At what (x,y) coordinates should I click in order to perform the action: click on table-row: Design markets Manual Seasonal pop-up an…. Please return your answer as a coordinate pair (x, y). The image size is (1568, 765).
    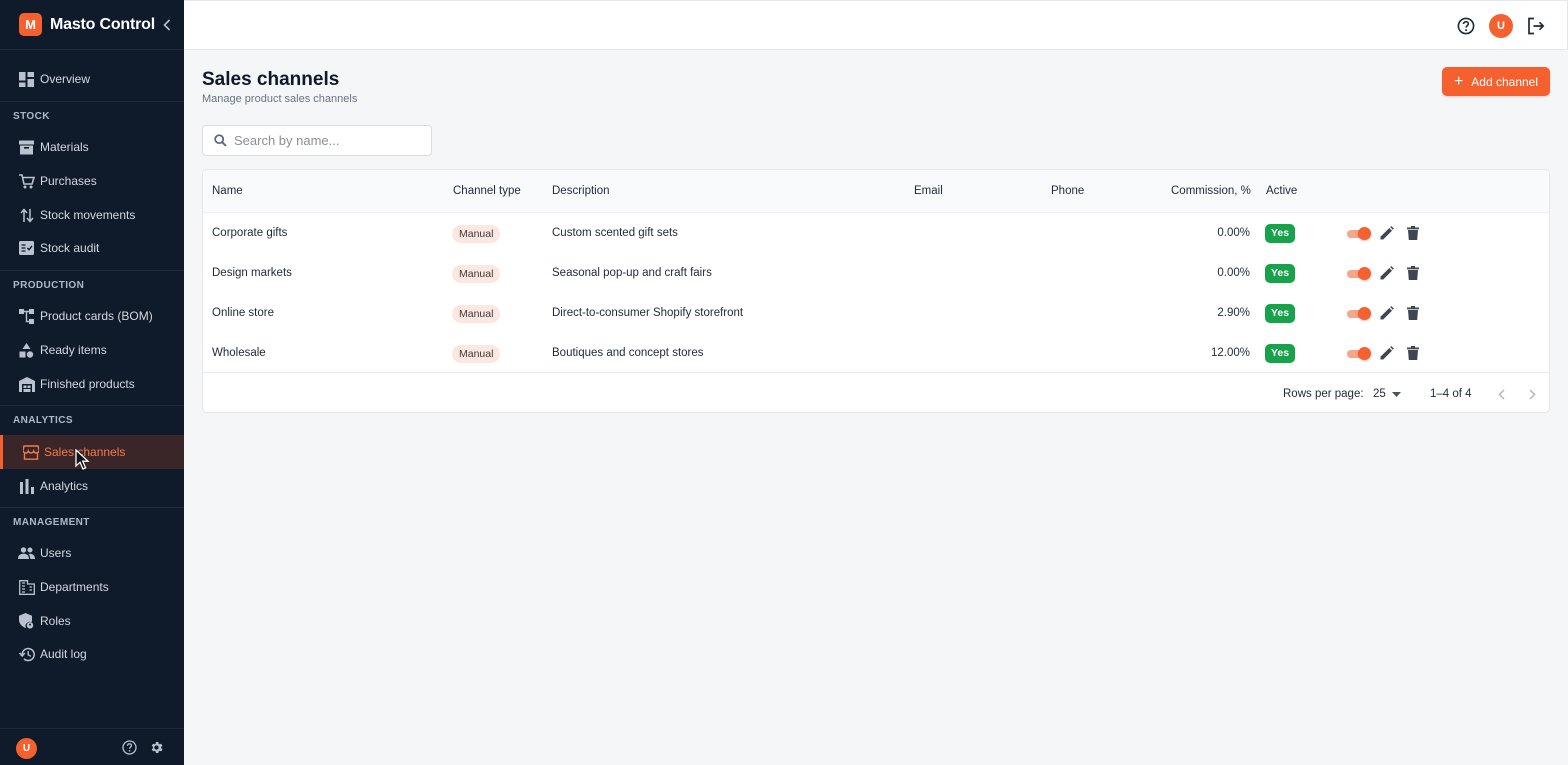
    Looking at the image, I should click on (876, 274).